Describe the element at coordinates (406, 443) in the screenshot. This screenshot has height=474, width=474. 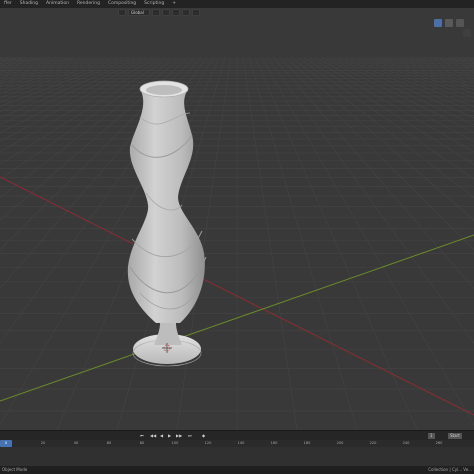
I see `ruler-tick-label: 240` at that location.